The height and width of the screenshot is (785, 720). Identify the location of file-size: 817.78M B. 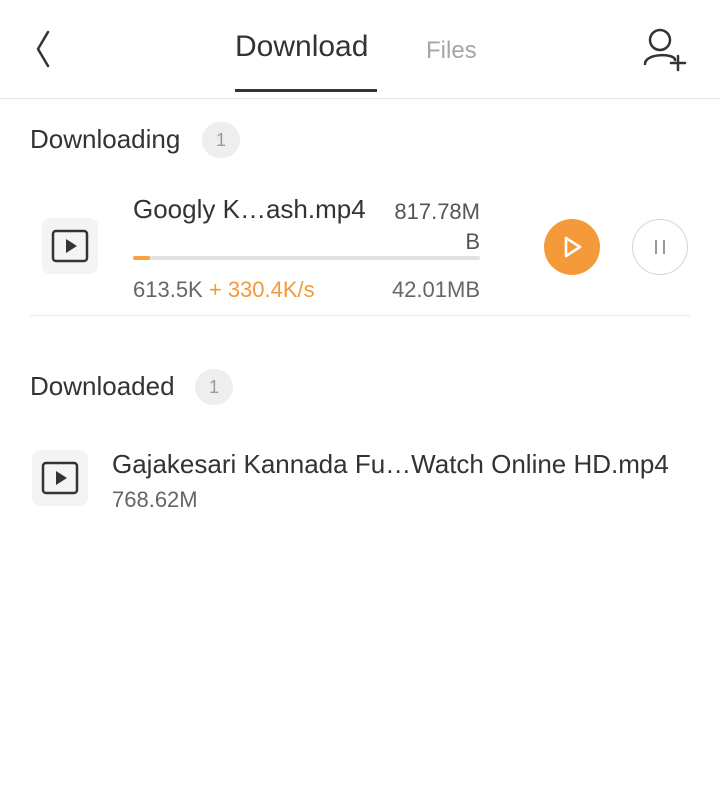
(430, 227).